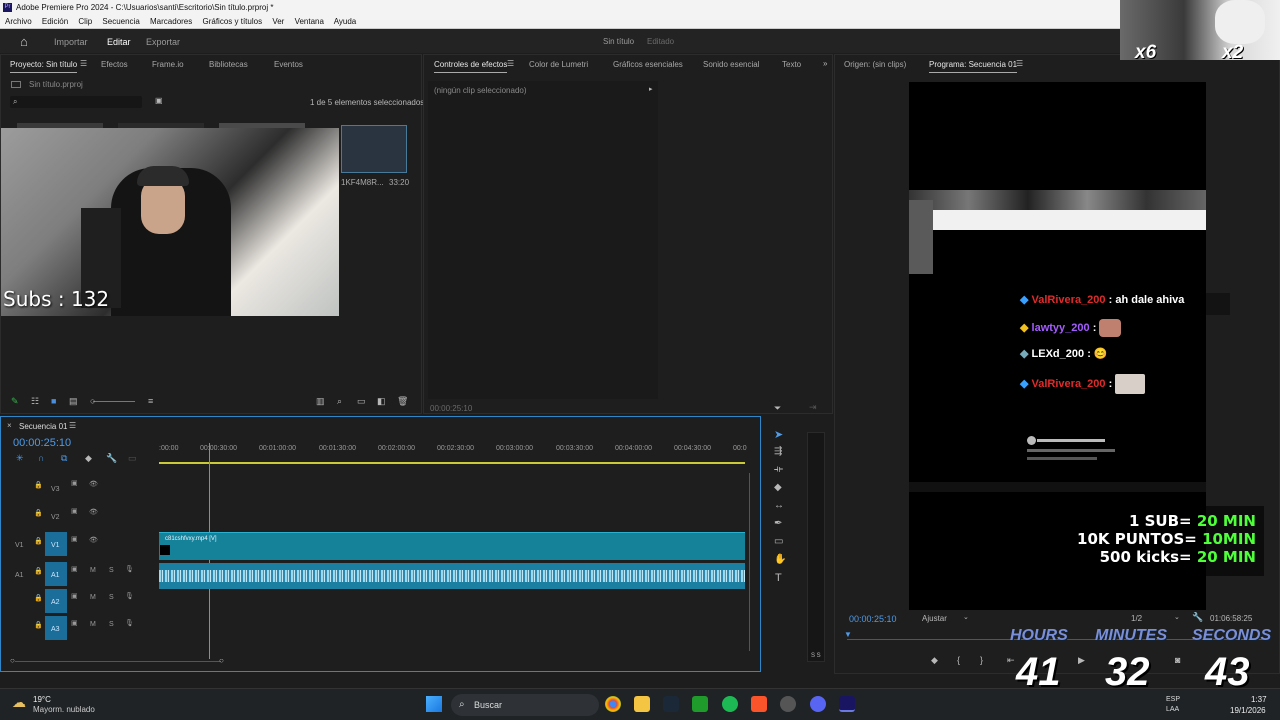  I want to click on close-icon: ×, so click(9, 425).